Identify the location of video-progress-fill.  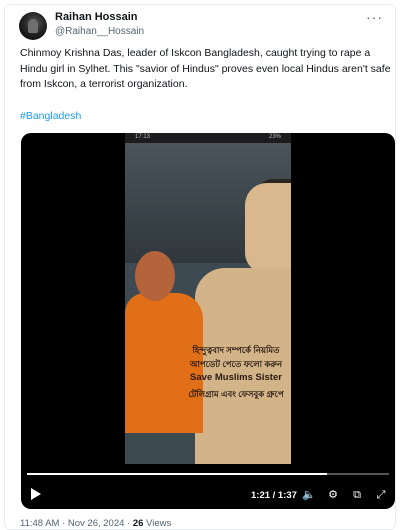
(177, 474).